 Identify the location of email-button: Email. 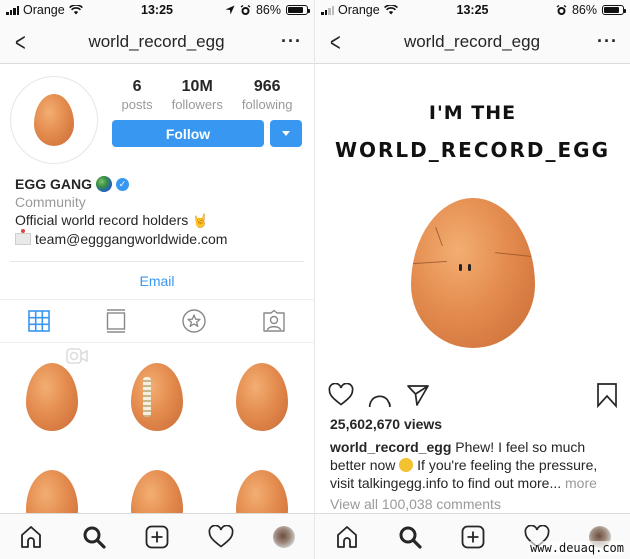
(156, 281).